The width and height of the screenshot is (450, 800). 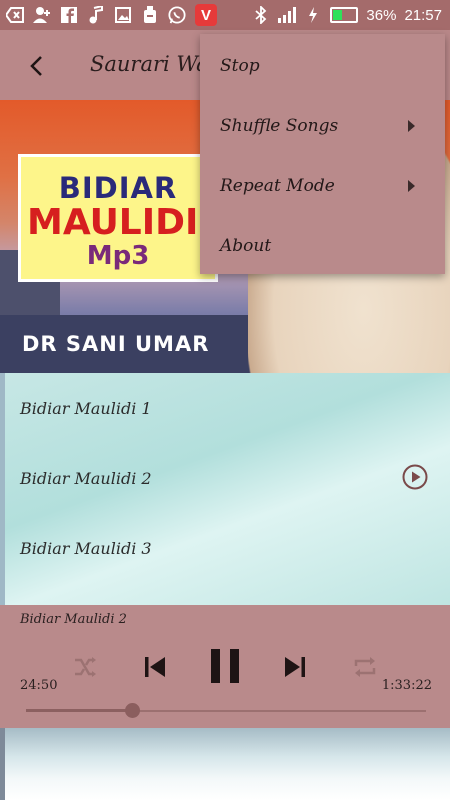 What do you see at coordinates (86, 408) in the screenshot?
I see `song-item-1: Bidiar Maulidi 1` at bounding box center [86, 408].